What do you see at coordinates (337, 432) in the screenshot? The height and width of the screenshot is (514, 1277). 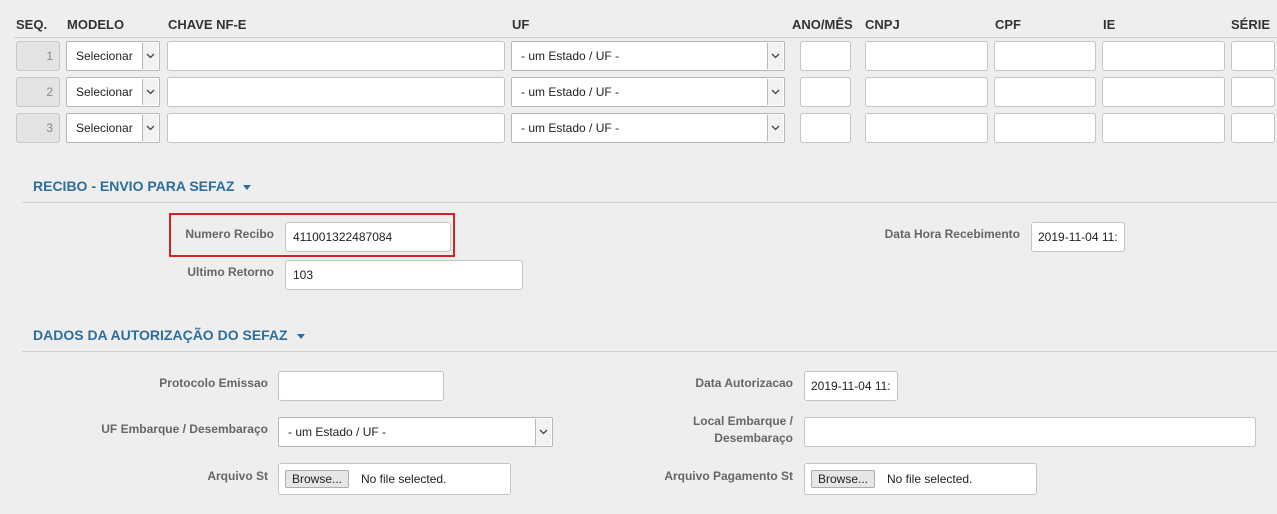 I see `uf-embarque-select-value: - um Estado / UF -` at bounding box center [337, 432].